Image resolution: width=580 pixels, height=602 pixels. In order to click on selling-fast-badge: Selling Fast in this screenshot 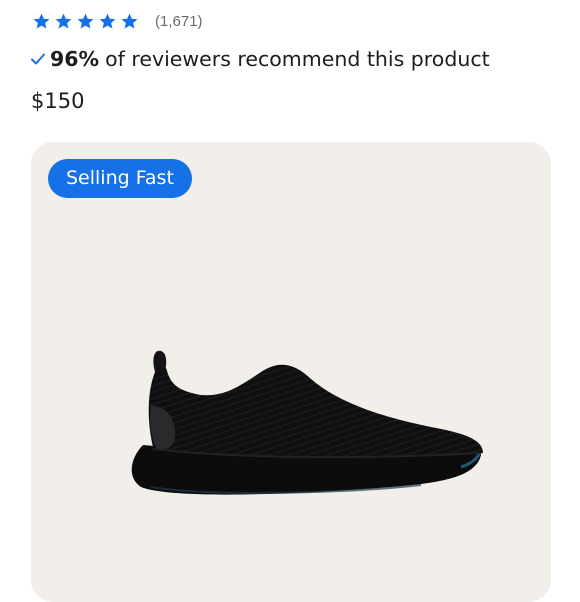, I will do `click(120, 178)`.